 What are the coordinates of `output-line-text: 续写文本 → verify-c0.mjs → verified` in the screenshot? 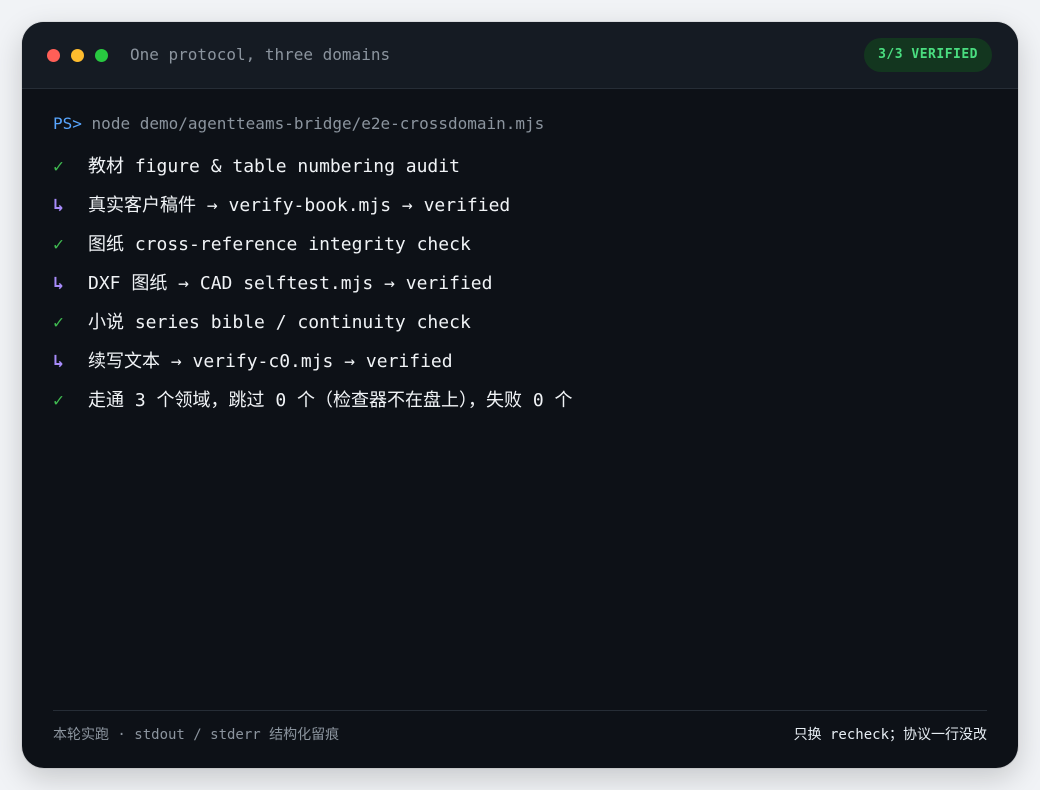 It's located at (270, 361).